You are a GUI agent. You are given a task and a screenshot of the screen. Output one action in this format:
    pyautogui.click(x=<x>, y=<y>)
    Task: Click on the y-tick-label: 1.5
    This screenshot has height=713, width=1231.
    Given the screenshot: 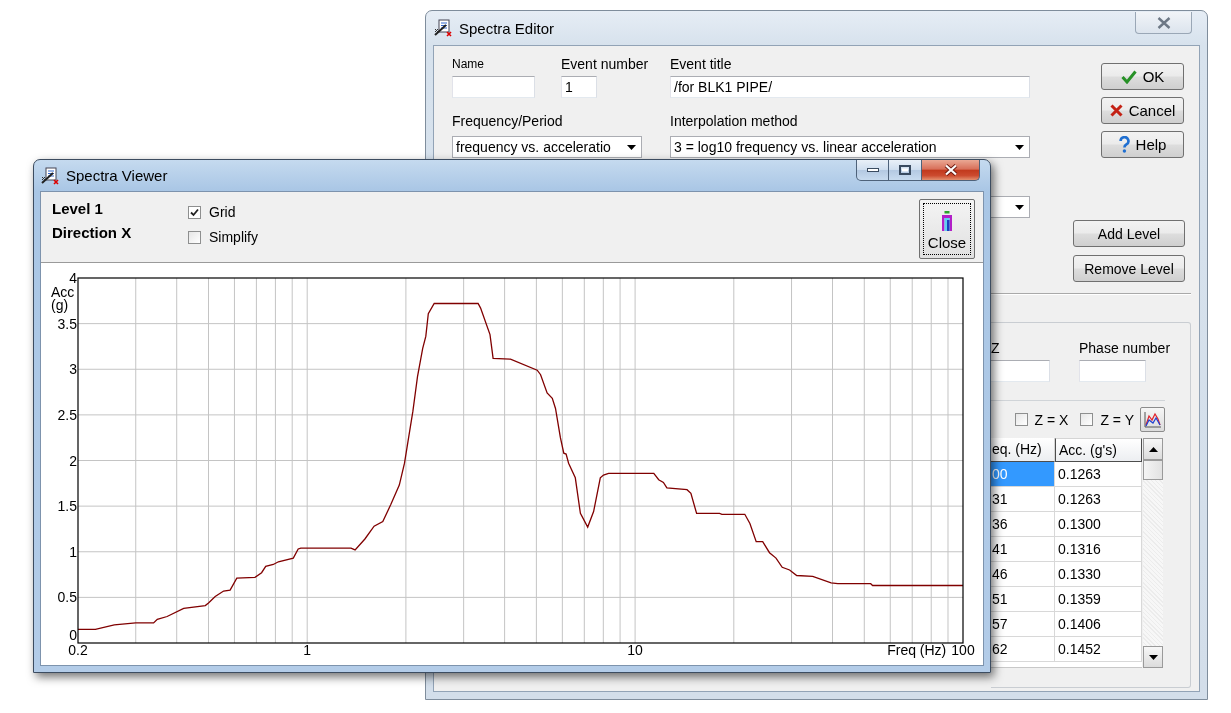 What is the action you would take?
    pyautogui.click(x=67, y=506)
    